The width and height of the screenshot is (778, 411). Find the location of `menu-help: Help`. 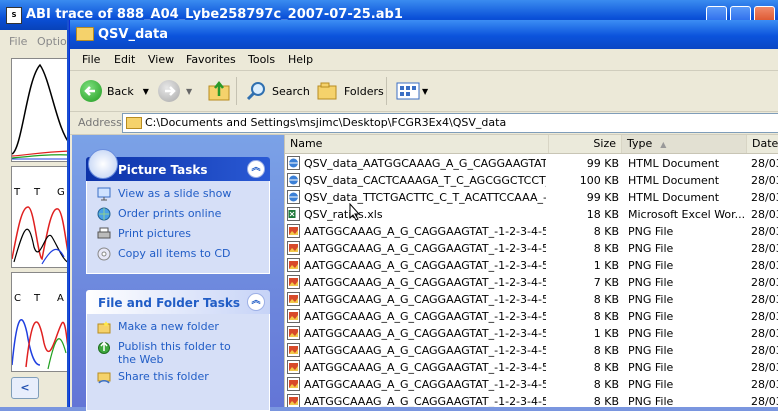

menu-help: Help is located at coordinates (300, 59).